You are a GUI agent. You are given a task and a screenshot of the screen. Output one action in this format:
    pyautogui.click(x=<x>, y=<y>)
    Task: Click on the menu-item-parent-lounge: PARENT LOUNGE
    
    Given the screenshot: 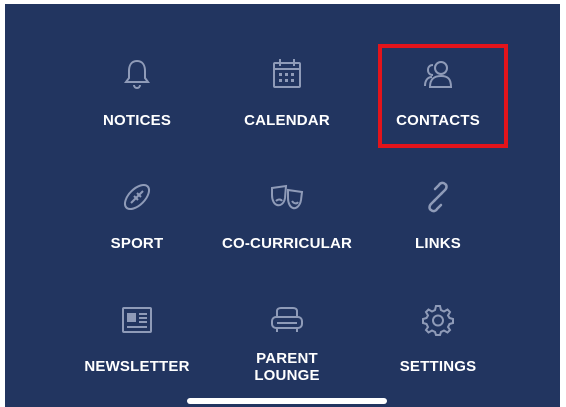 What is the action you would take?
    pyautogui.click(x=287, y=347)
    